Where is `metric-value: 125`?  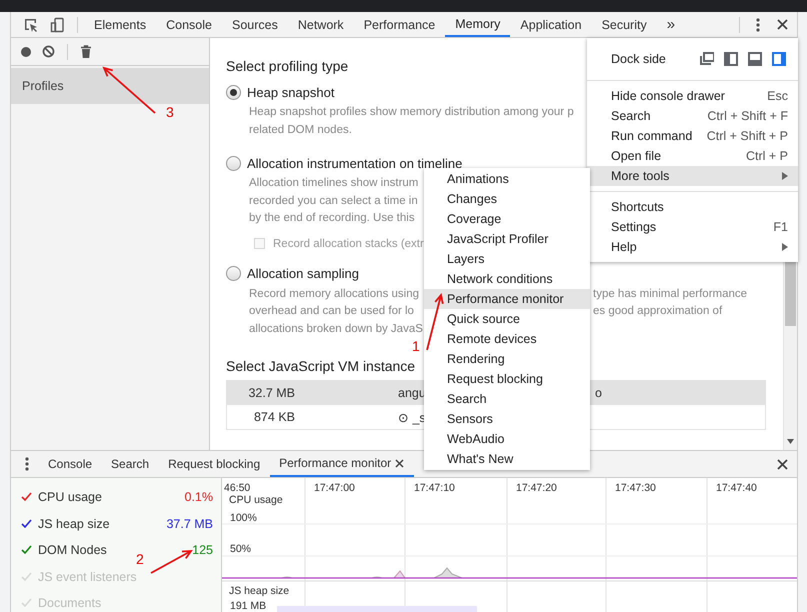 metric-value: 125 is located at coordinates (202, 550).